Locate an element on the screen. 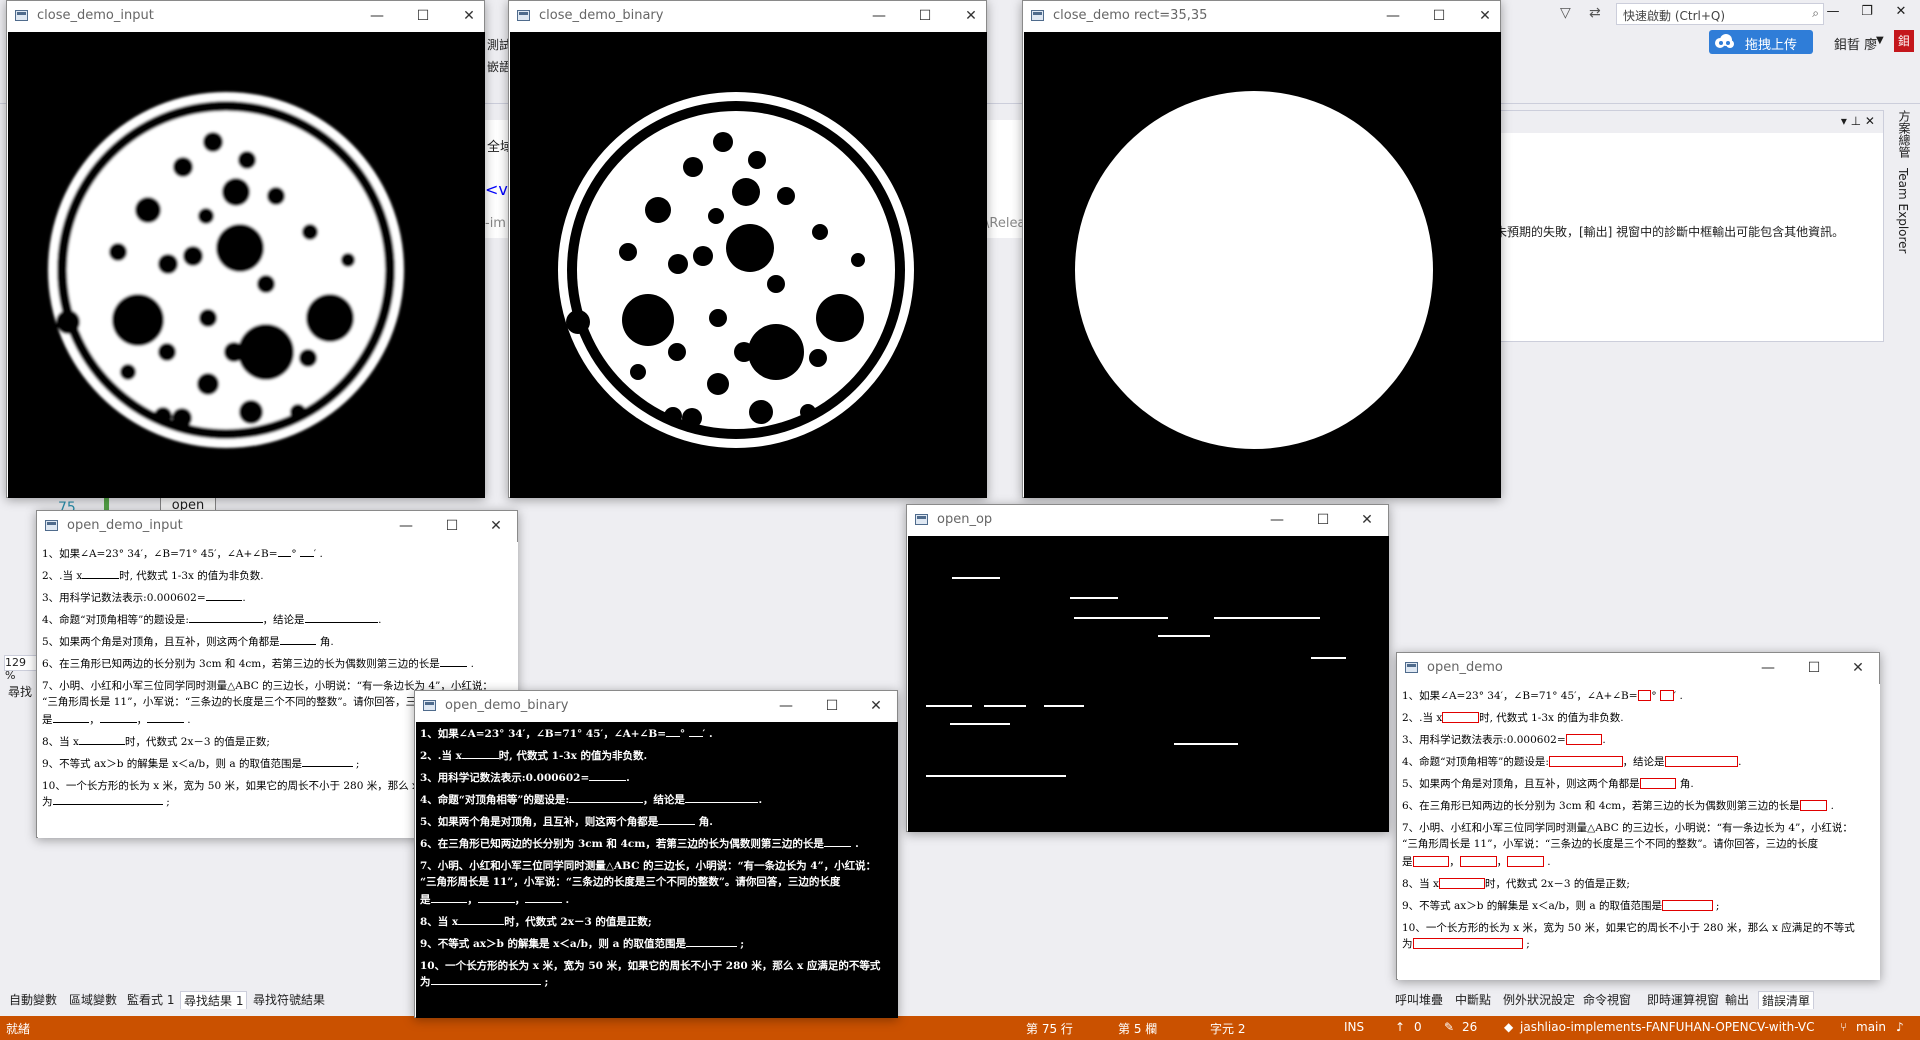  cloud-icon is located at coordinates (1724, 41).